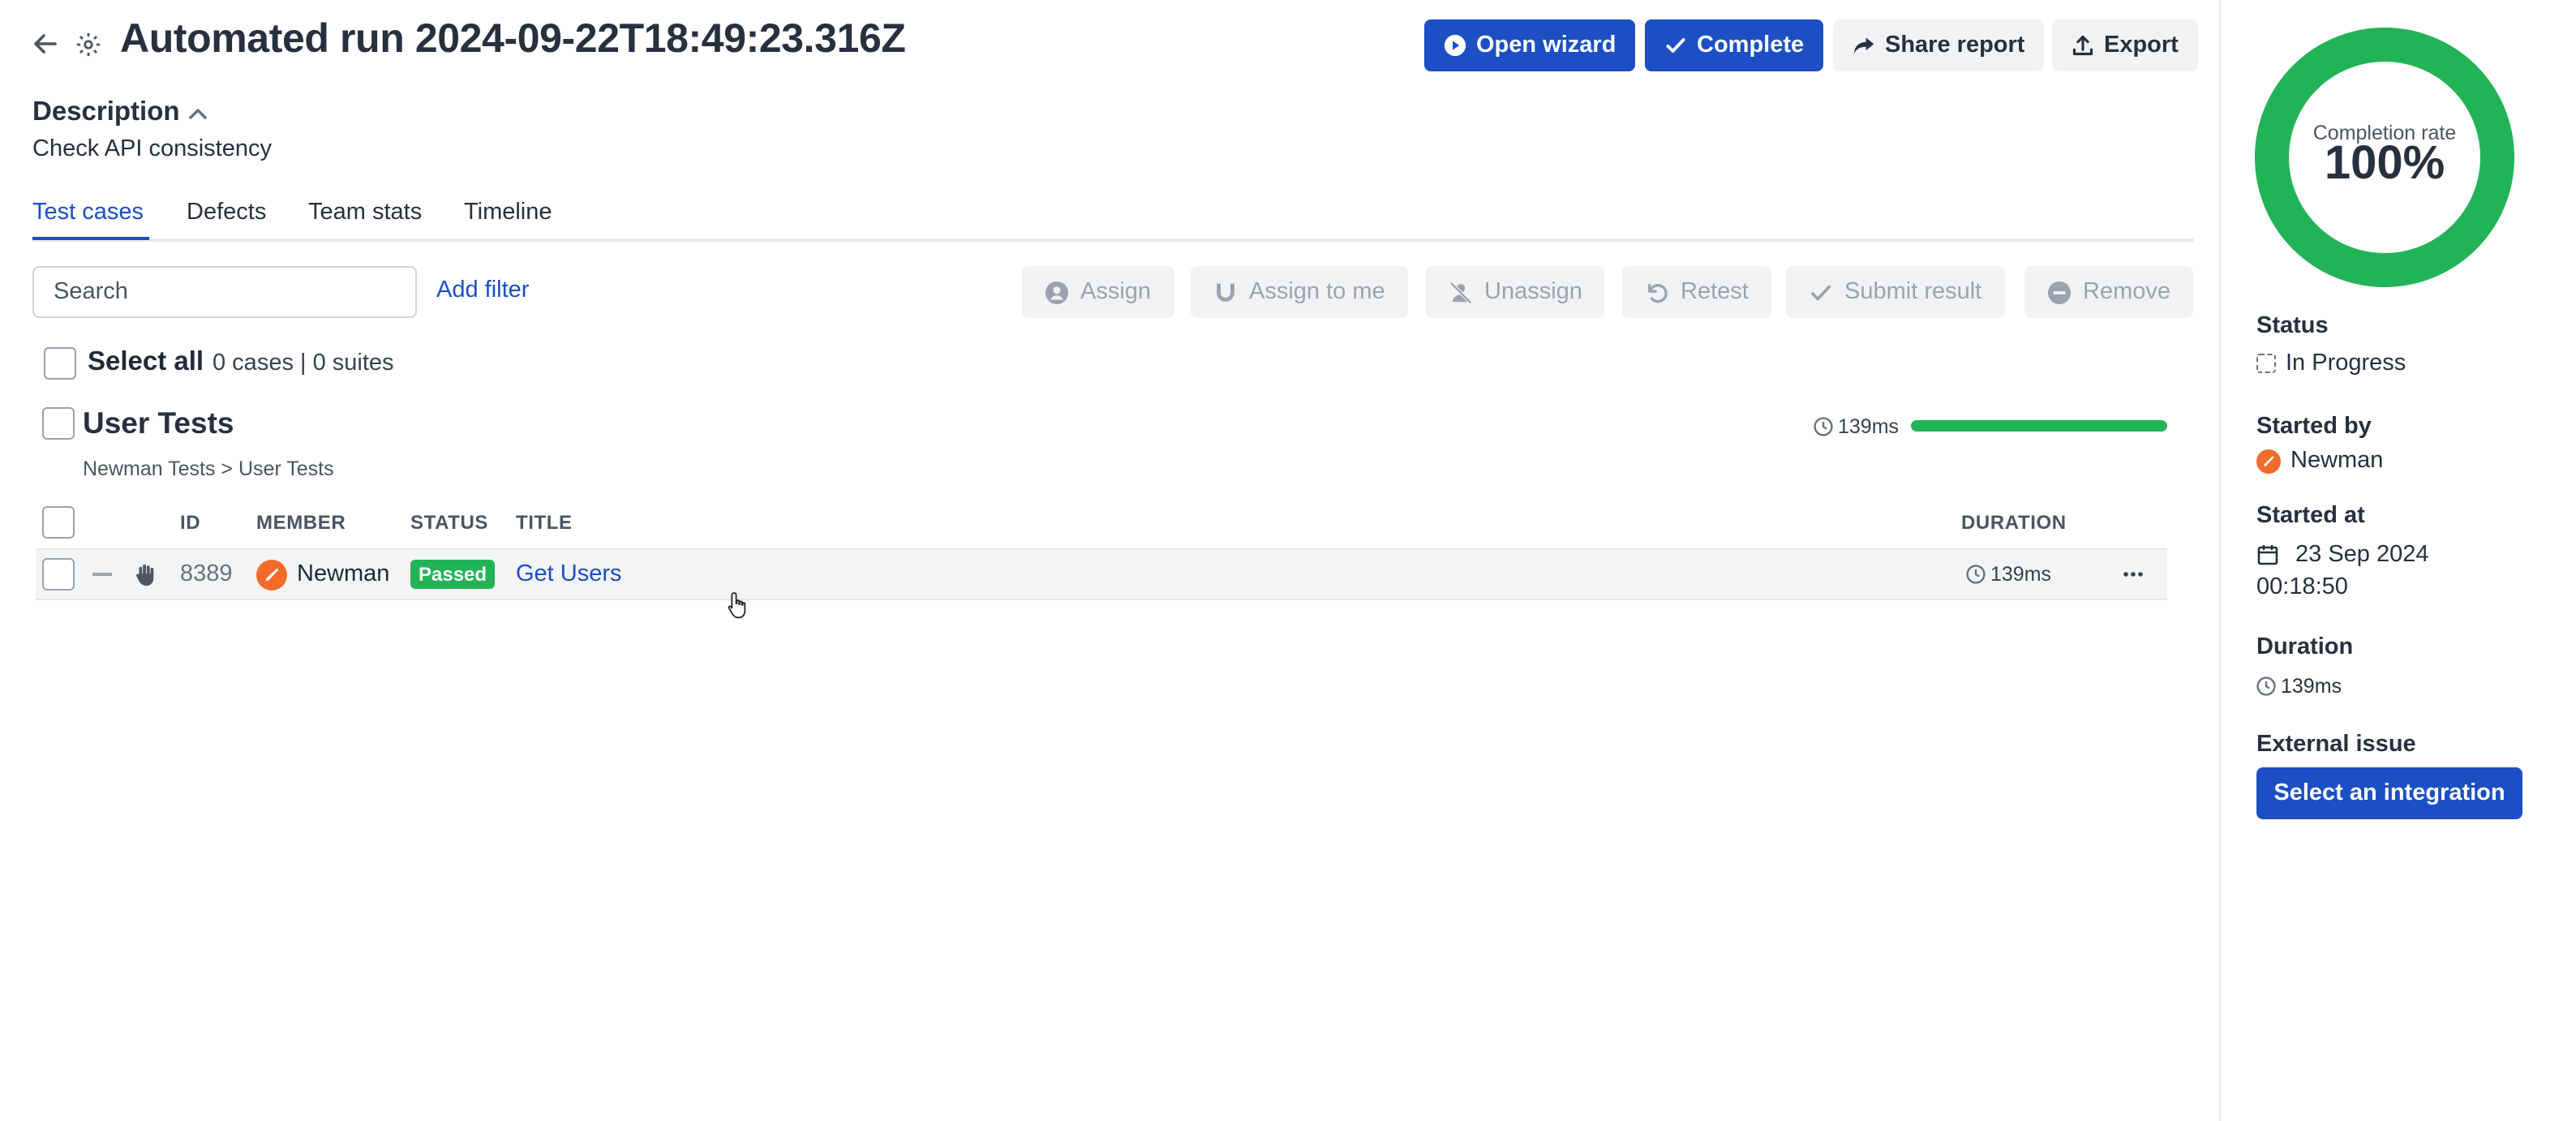 The height and width of the screenshot is (1121, 2576). I want to click on started-at-heading: Started at, so click(2310, 516).